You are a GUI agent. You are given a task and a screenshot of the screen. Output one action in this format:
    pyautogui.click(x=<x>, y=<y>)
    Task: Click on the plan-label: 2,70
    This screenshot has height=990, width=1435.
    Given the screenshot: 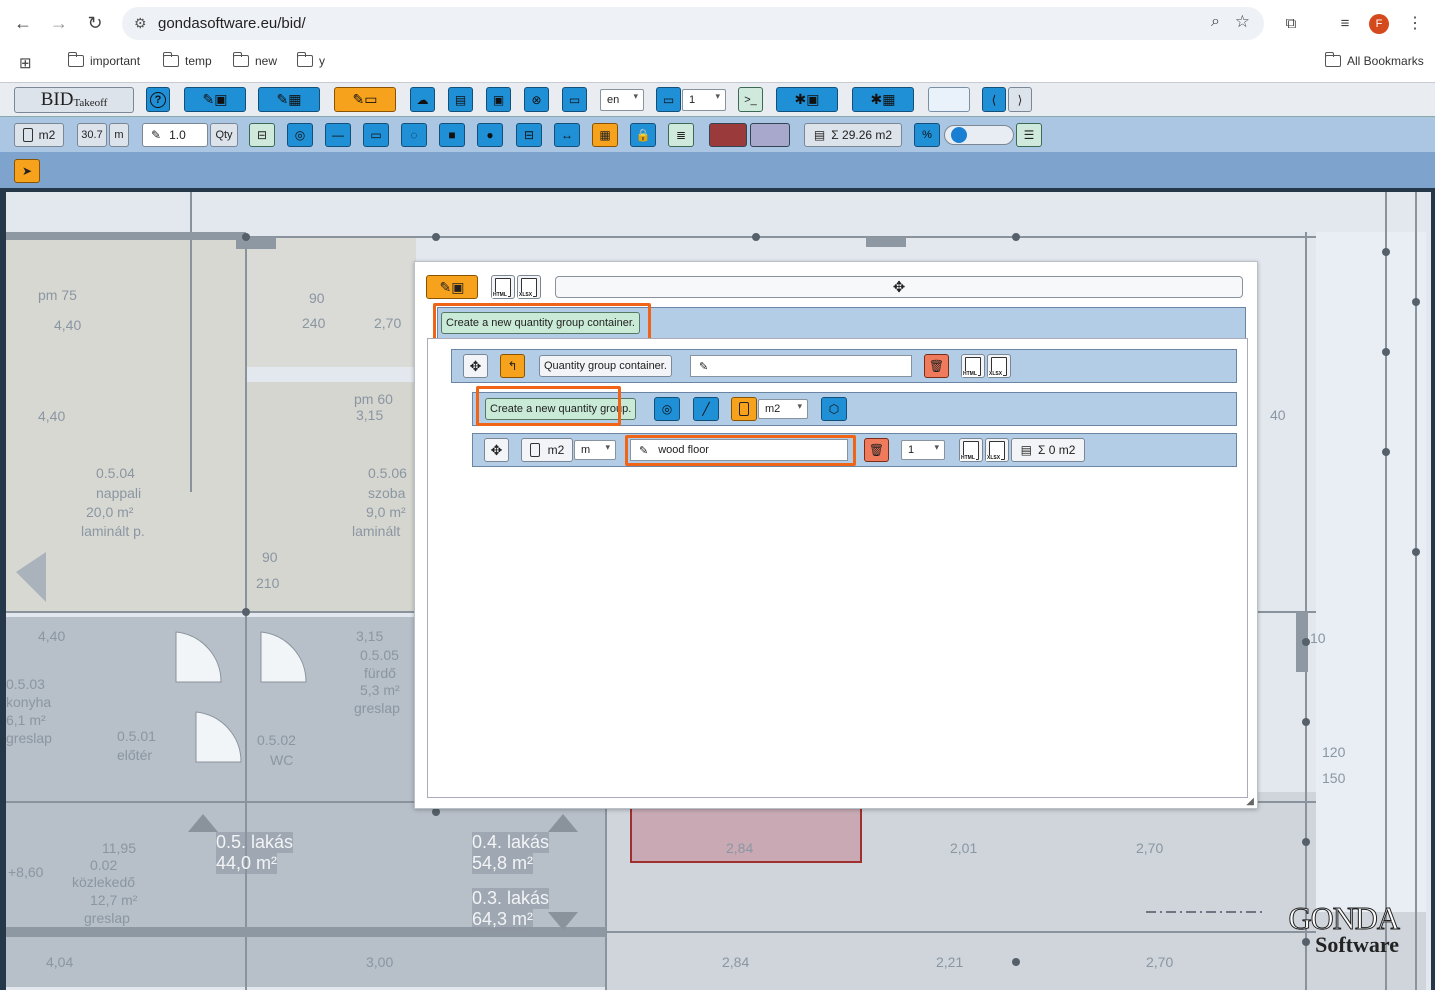 What is the action you would take?
    pyautogui.click(x=1150, y=848)
    